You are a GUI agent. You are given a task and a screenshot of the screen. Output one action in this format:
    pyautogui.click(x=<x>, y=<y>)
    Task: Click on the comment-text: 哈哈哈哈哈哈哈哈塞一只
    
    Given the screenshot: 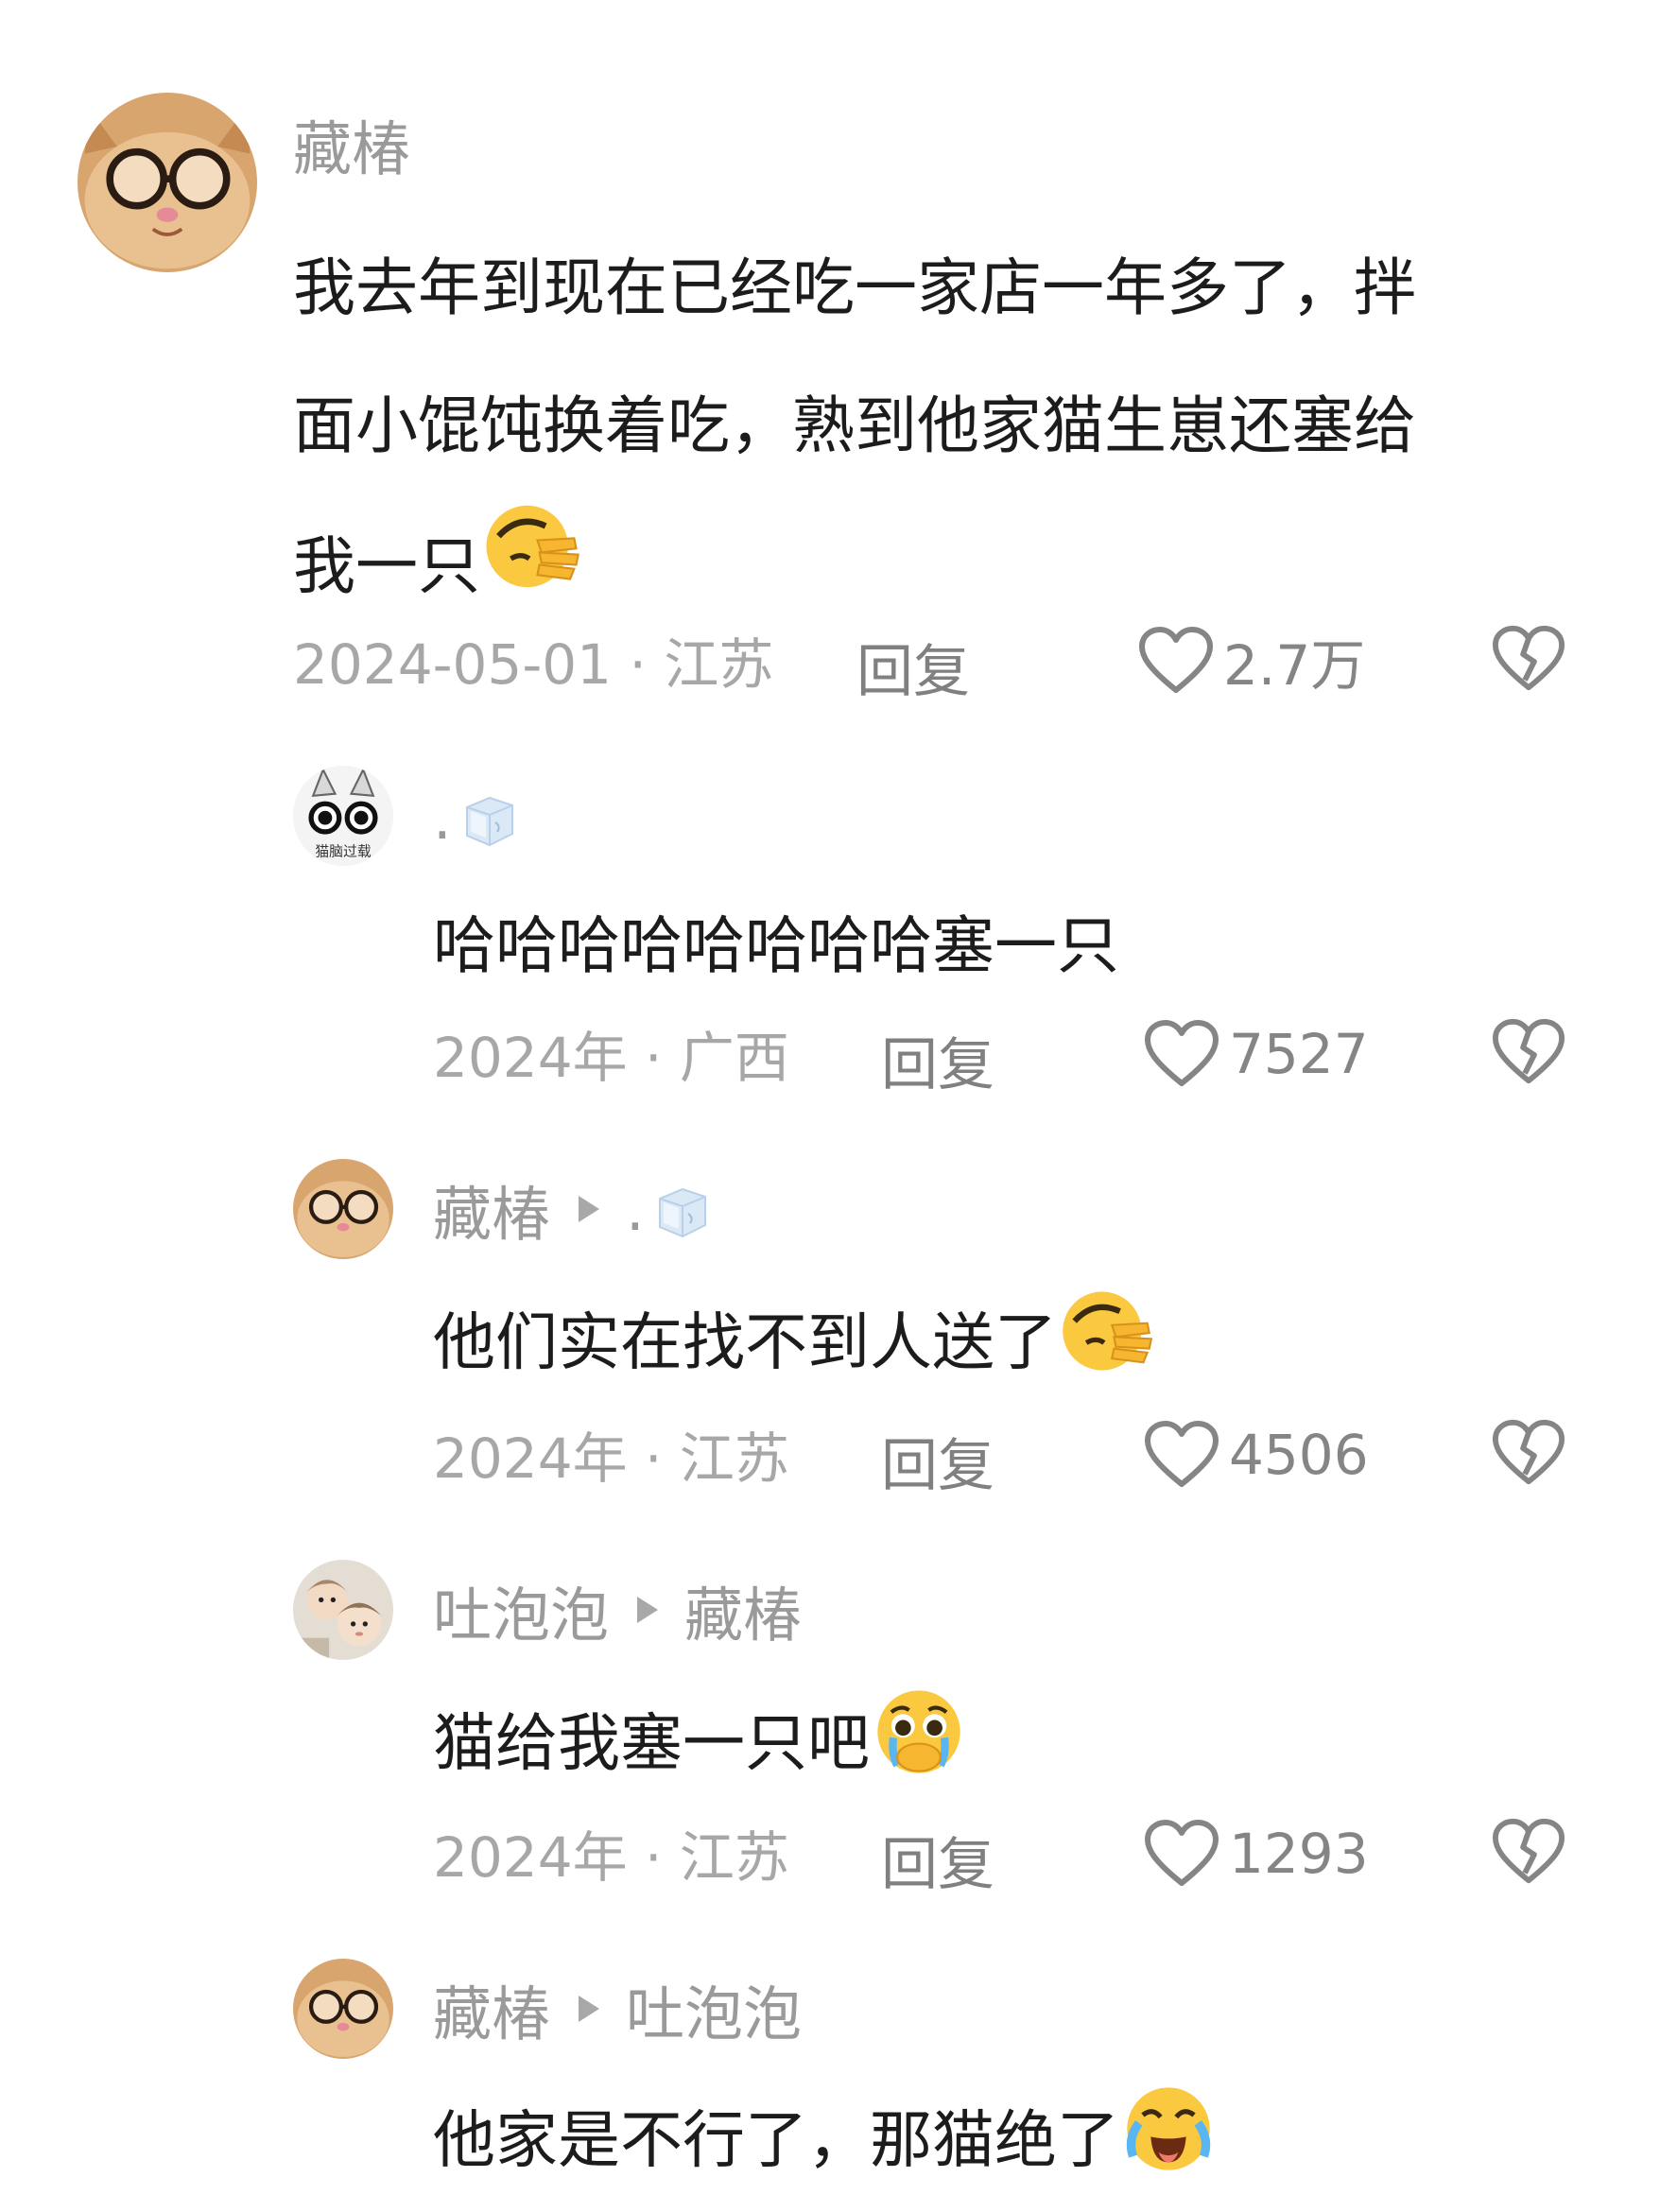 What is the action you would take?
    pyautogui.click(x=776, y=946)
    